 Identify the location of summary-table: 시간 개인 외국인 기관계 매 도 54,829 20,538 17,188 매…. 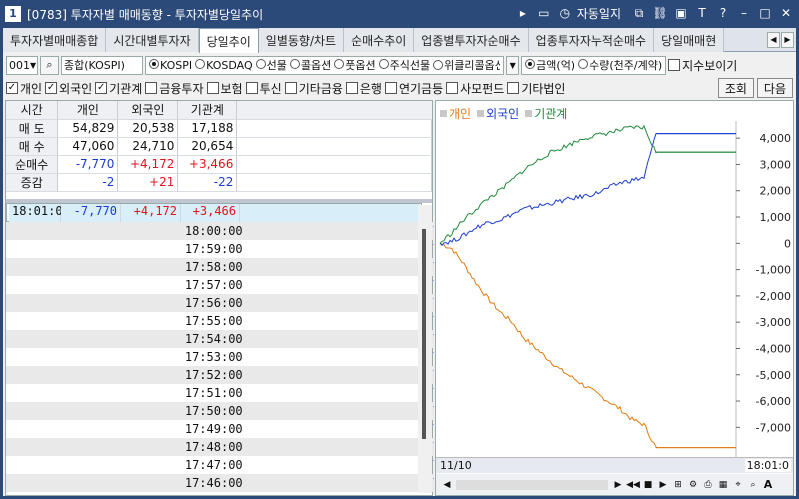
(219, 146).